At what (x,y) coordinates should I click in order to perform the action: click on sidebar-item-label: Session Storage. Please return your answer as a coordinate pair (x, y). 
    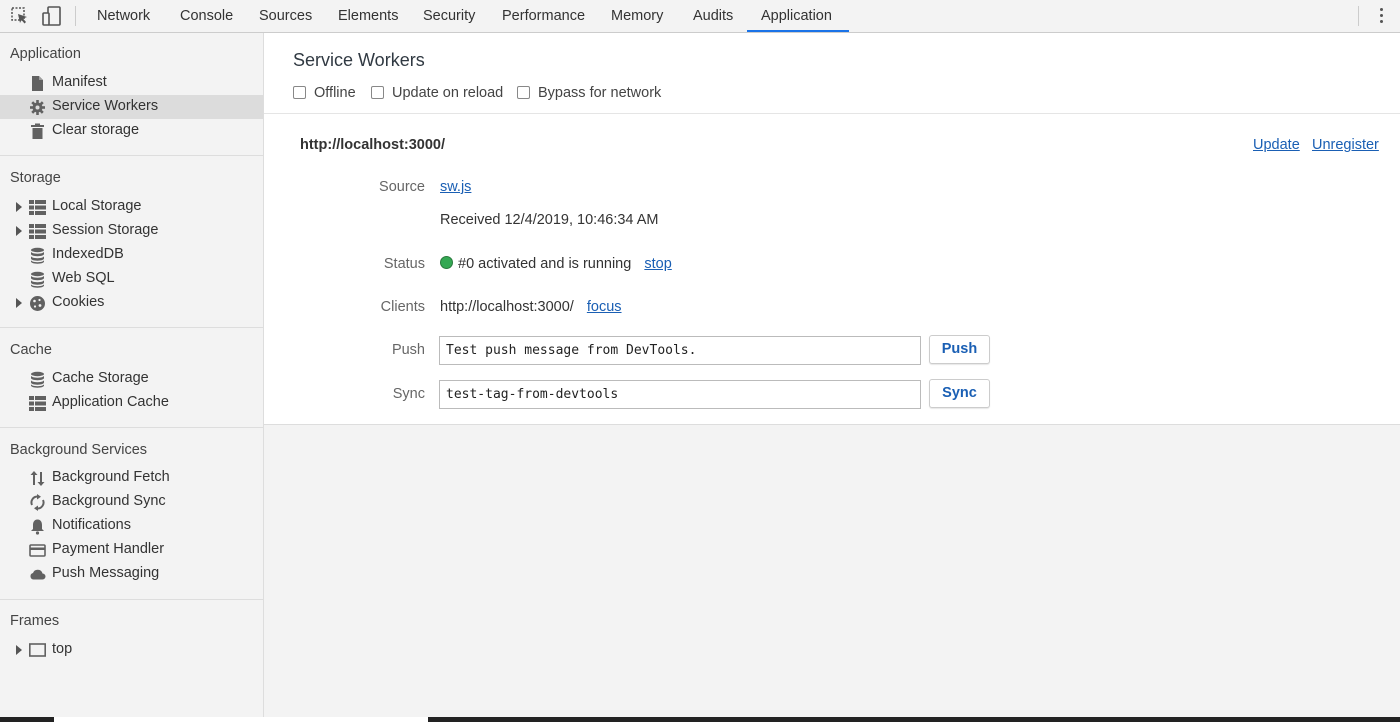
    Looking at the image, I should click on (105, 230).